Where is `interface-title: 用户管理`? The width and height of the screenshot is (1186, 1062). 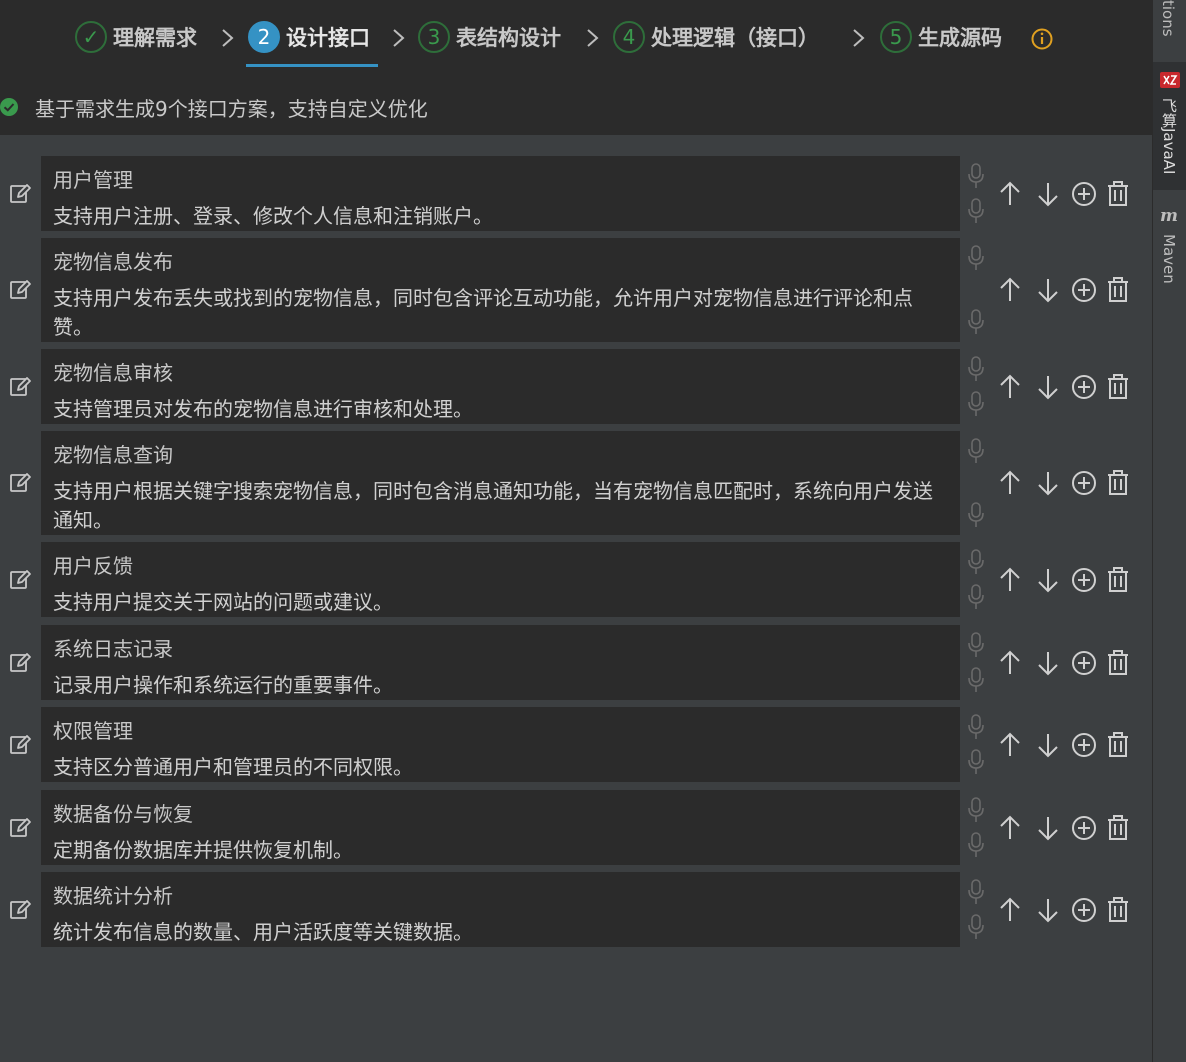 interface-title: 用户管理 is located at coordinates (93, 178).